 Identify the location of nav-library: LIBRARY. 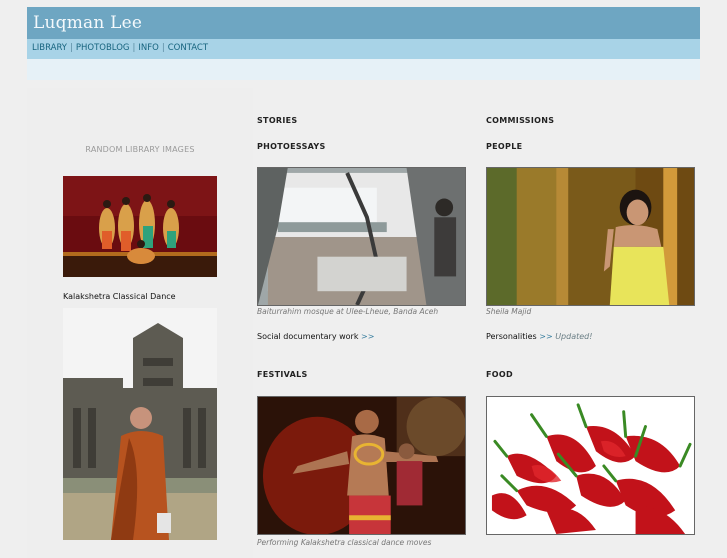
(49, 48).